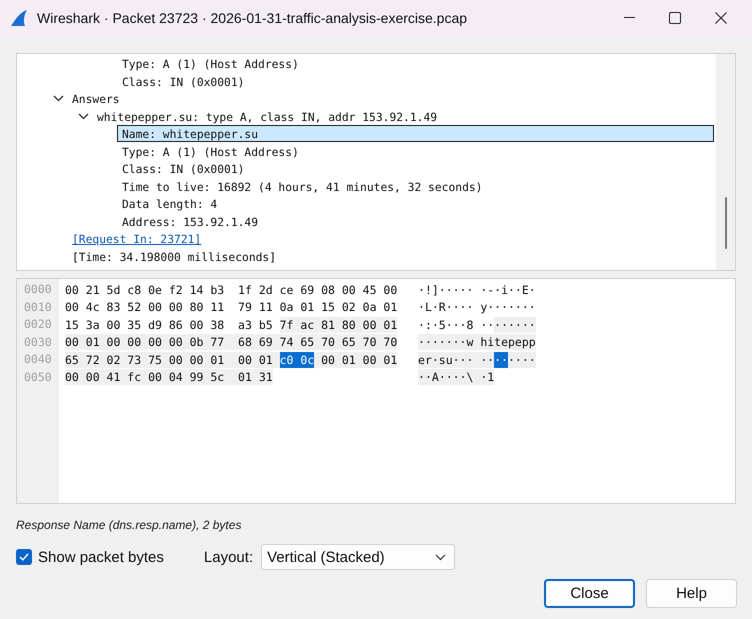  What do you see at coordinates (224, 377) in the screenshot?
I see `hex-byte: 5c` at bounding box center [224, 377].